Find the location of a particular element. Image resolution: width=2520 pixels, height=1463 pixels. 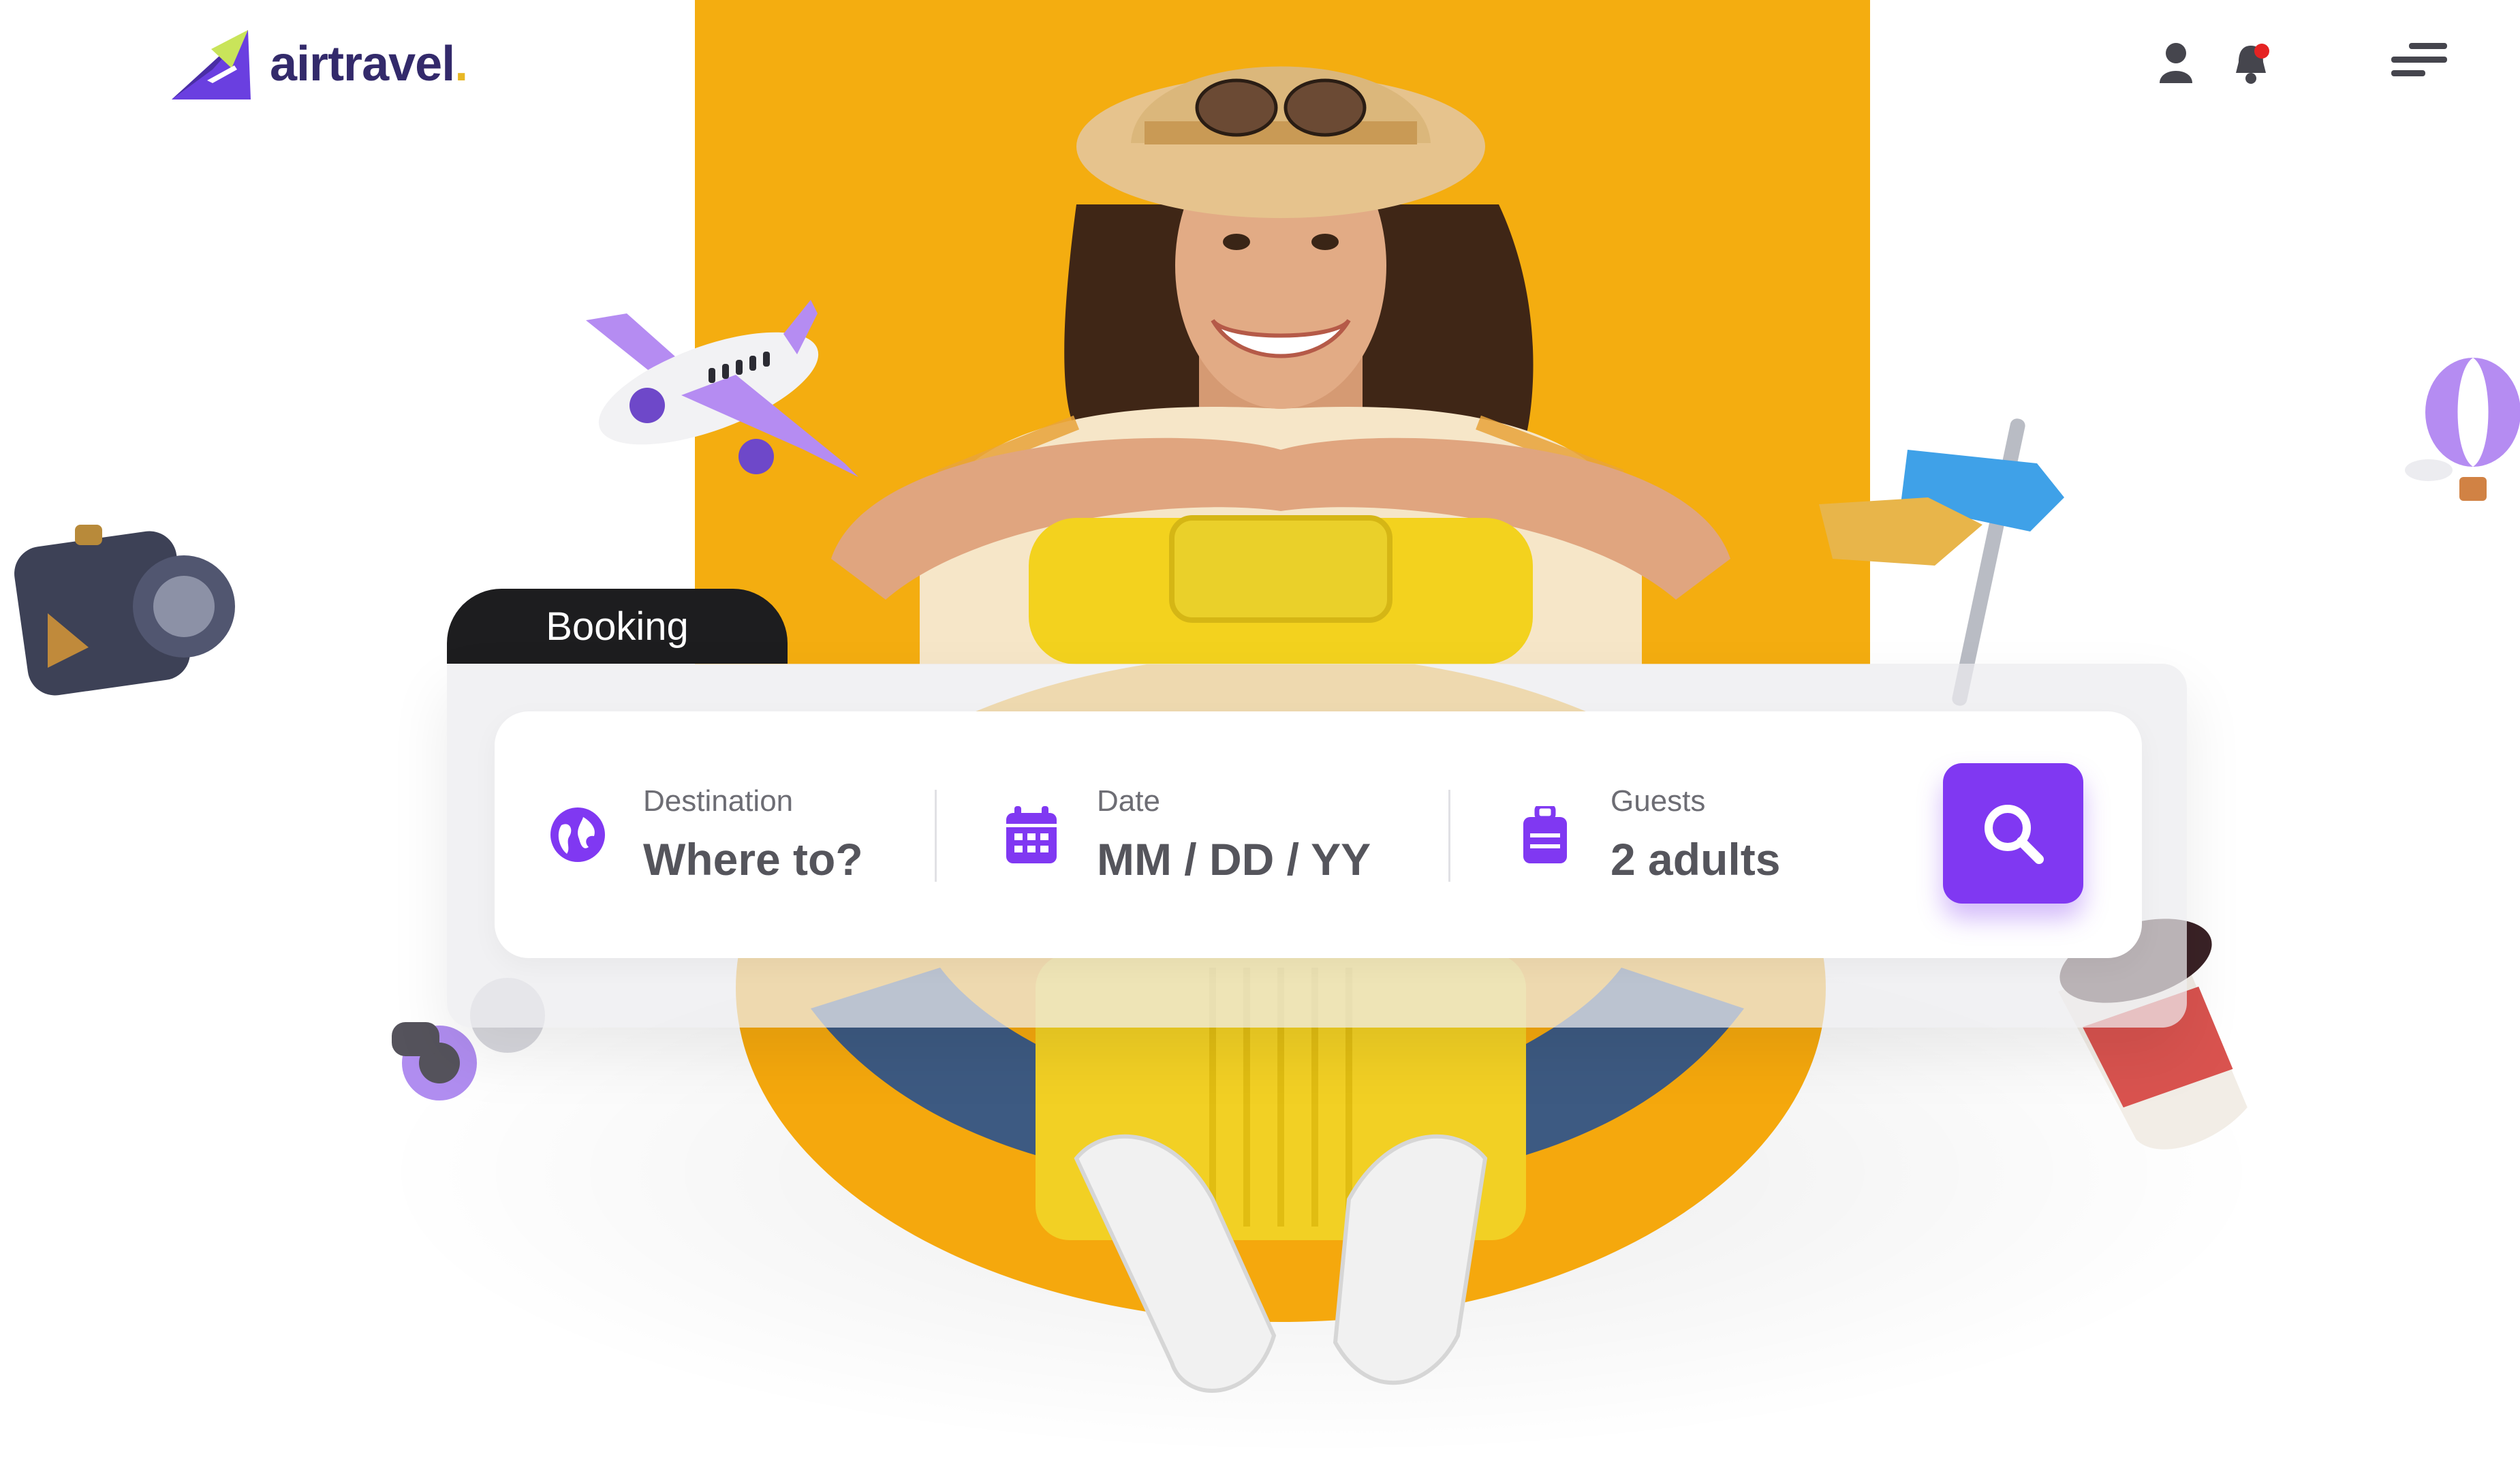

tab-booking-label: Booking is located at coordinates (617, 626).